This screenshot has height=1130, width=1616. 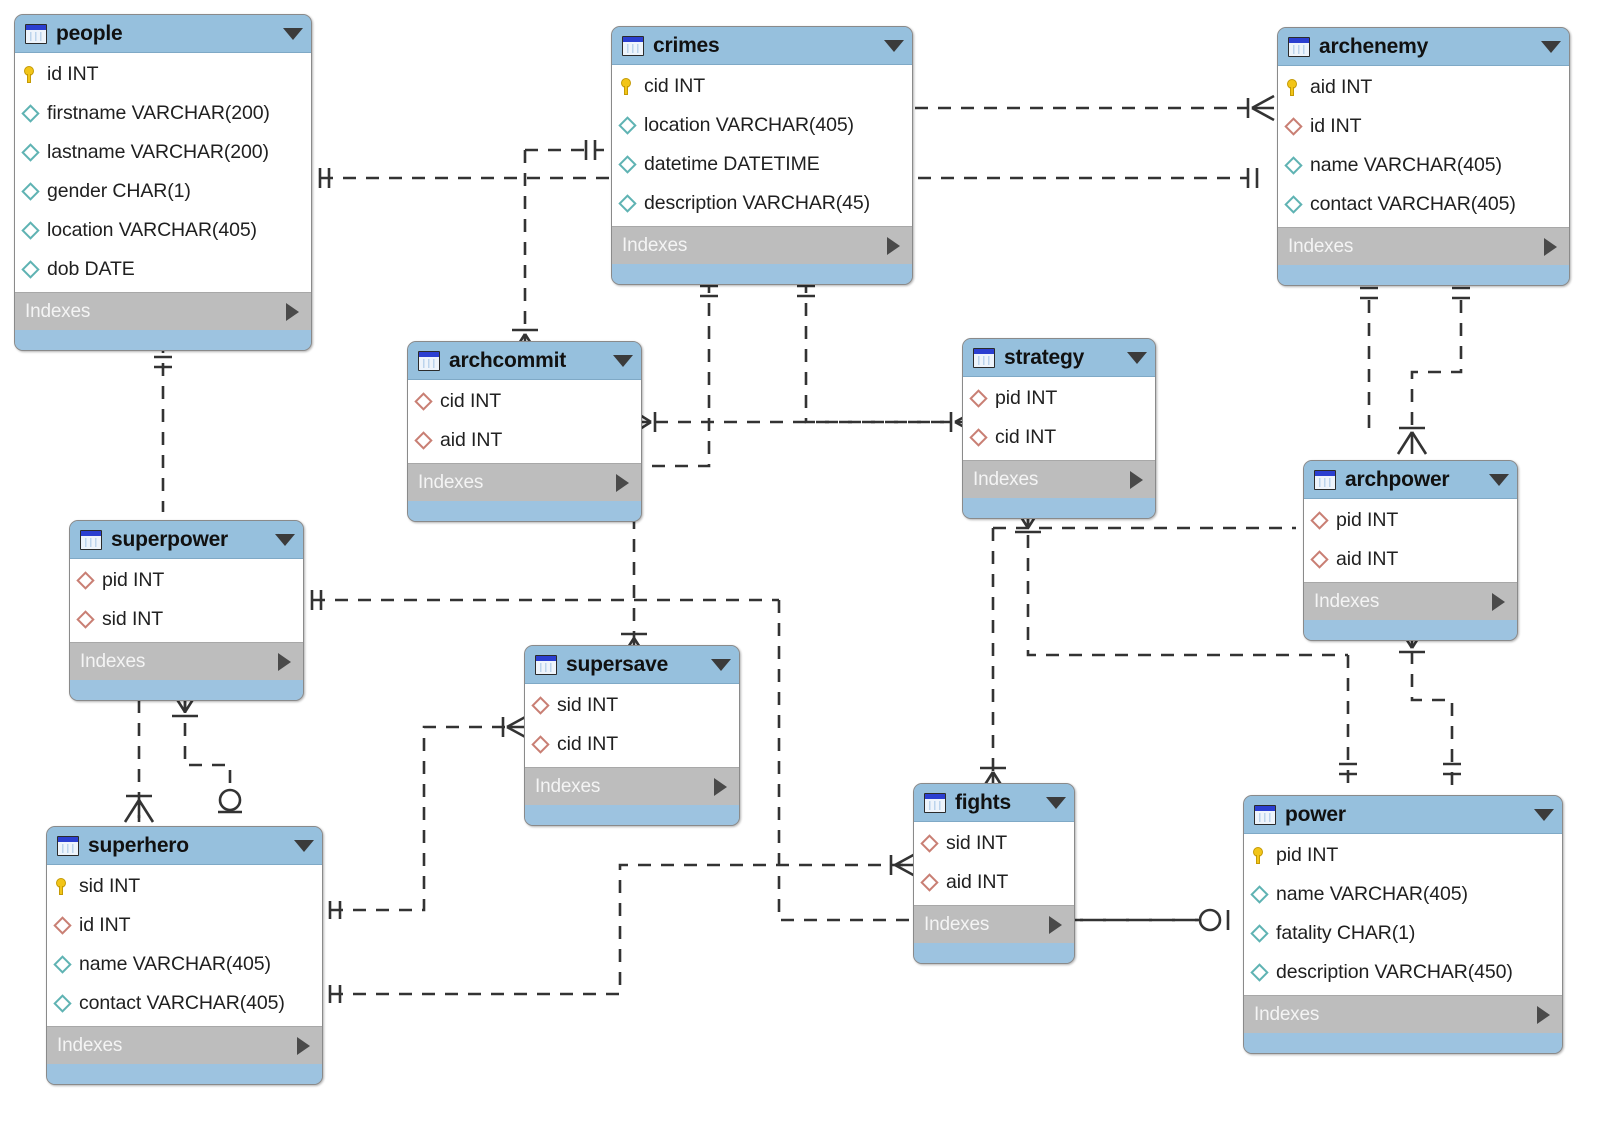 I want to click on column-row: dob DATE, so click(x=163, y=269).